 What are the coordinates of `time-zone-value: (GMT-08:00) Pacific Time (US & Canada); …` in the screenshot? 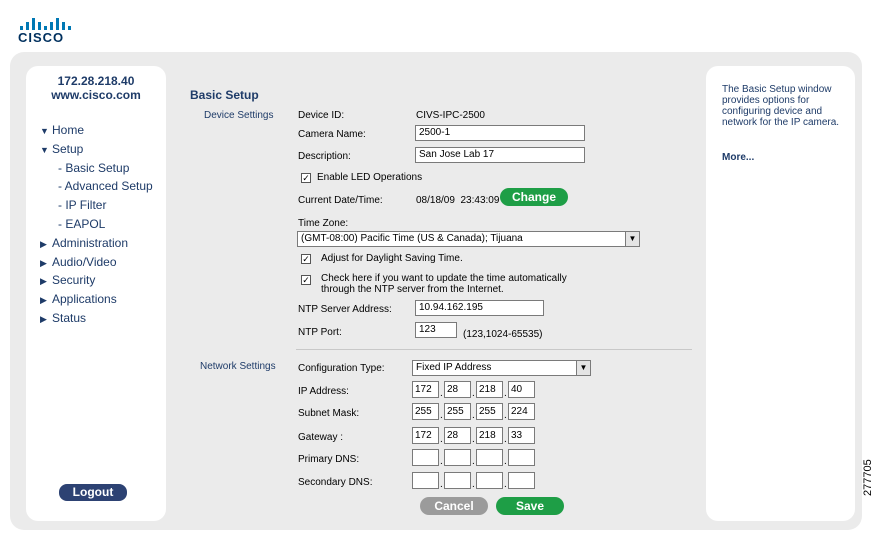 It's located at (412, 238).